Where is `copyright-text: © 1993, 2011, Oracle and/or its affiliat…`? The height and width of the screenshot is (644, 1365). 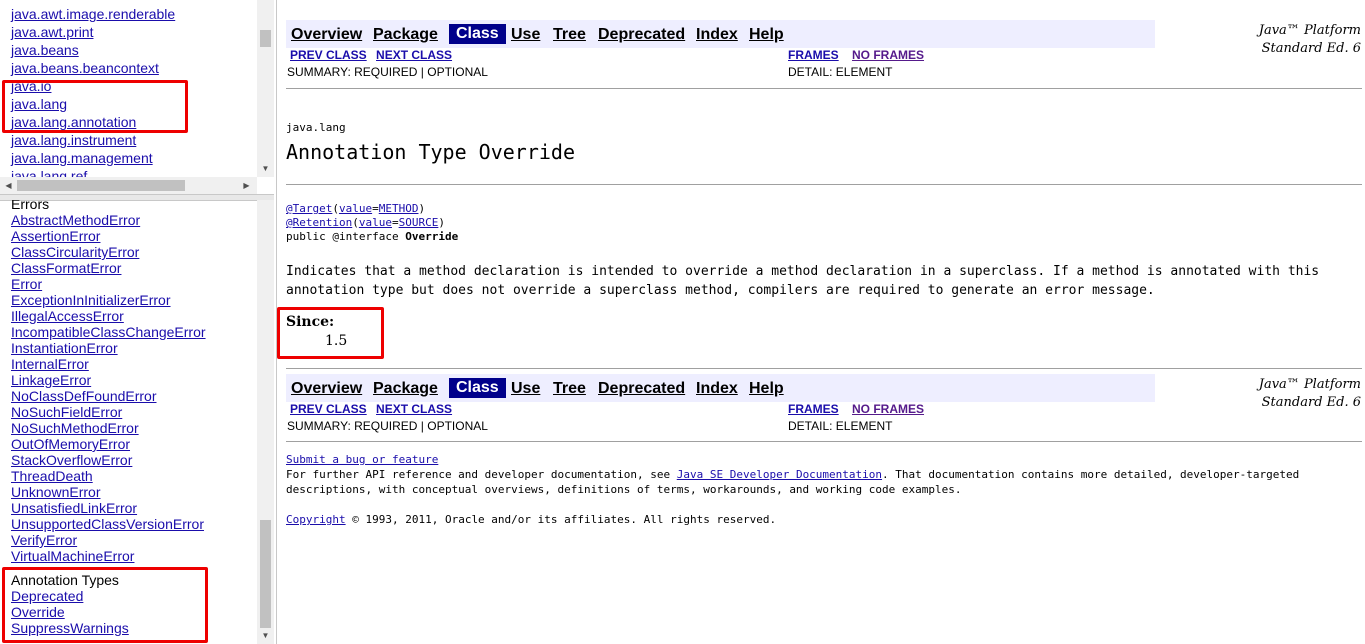
copyright-text: © 1993, 2011, Oracle and/or its affiliat… is located at coordinates (561, 519).